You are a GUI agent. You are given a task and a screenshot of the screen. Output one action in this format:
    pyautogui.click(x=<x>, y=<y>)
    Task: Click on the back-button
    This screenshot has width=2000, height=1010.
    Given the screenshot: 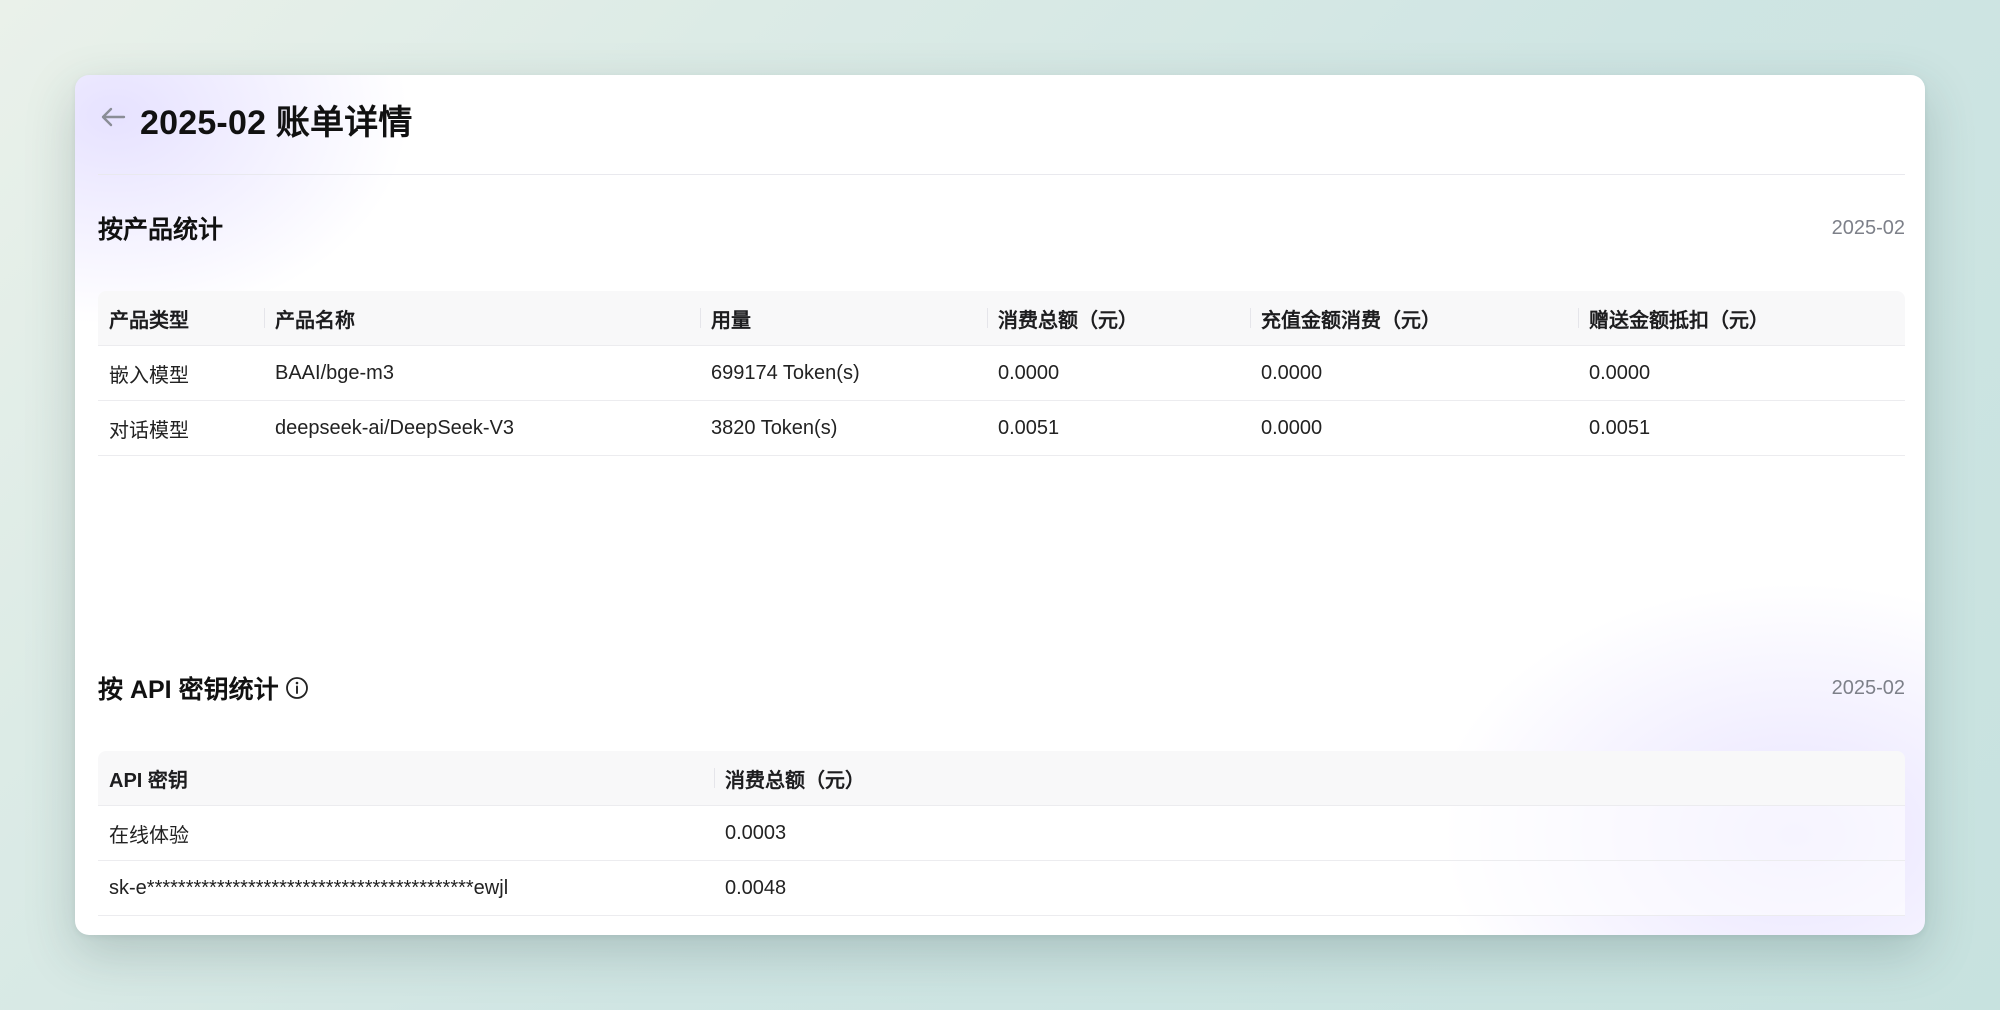 What is the action you would take?
    pyautogui.click(x=113, y=120)
    